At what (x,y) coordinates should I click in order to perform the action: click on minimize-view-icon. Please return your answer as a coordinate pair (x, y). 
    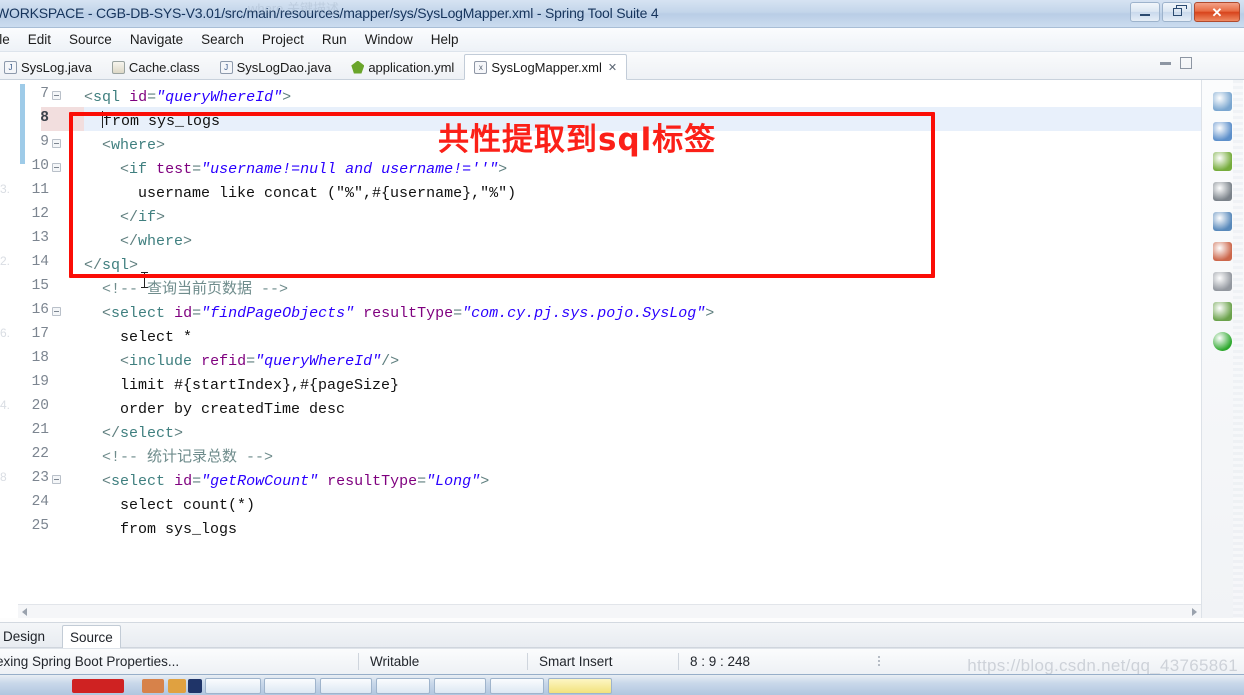
    Looking at the image, I should click on (1165, 63).